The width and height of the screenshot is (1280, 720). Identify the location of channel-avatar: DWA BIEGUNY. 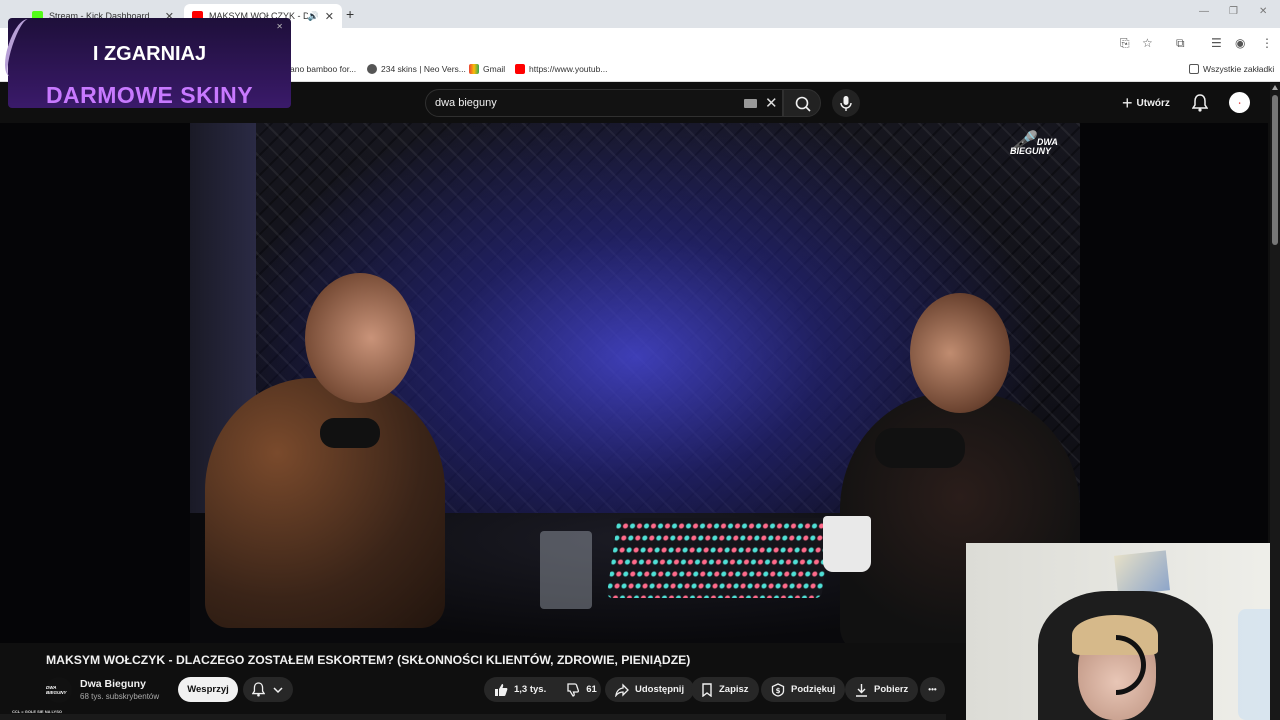
(59, 690).